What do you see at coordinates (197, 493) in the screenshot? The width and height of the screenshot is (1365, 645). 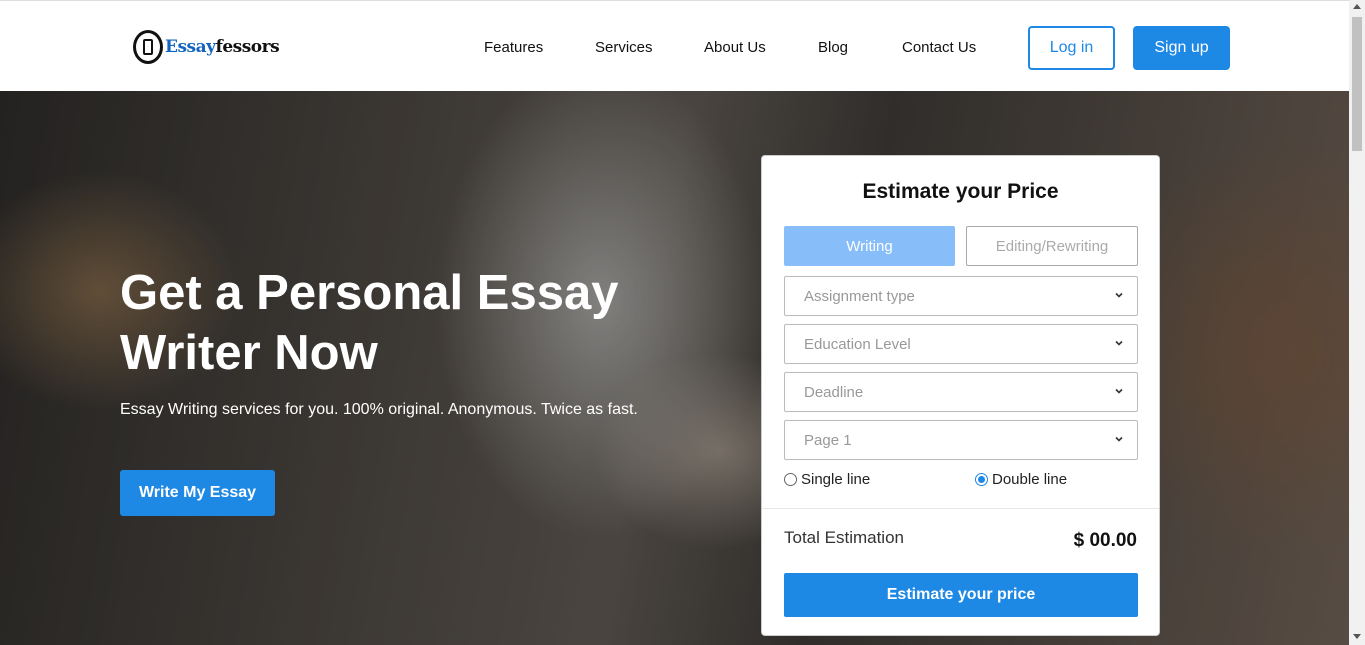 I see `write-my-essay-button: Write My Essay` at bounding box center [197, 493].